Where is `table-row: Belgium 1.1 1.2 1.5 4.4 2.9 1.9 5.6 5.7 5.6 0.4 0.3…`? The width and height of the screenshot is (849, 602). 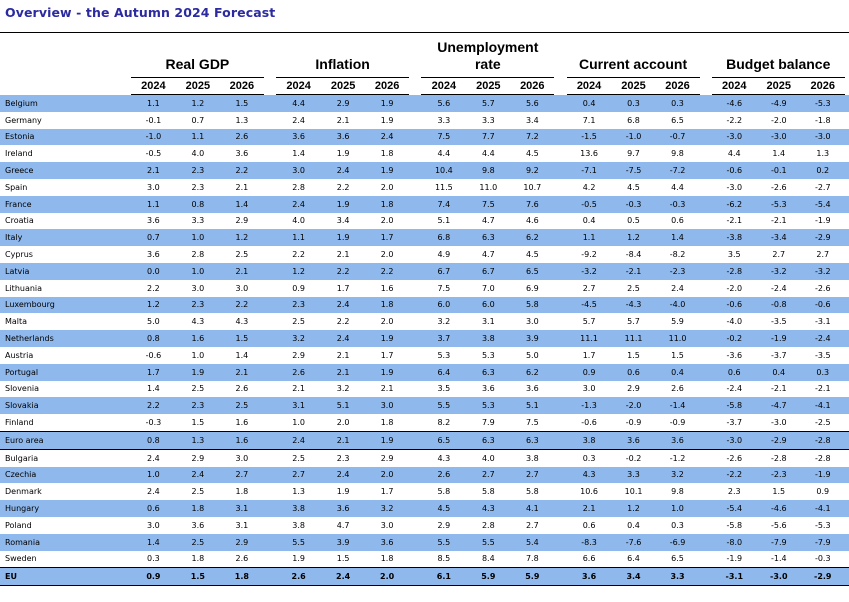 table-row: Belgium 1.1 1.2 1.5 4.4 2.9 1.9 5.6 5.7 5.6 0.4 0.3… is located at coordinates (424, 103).